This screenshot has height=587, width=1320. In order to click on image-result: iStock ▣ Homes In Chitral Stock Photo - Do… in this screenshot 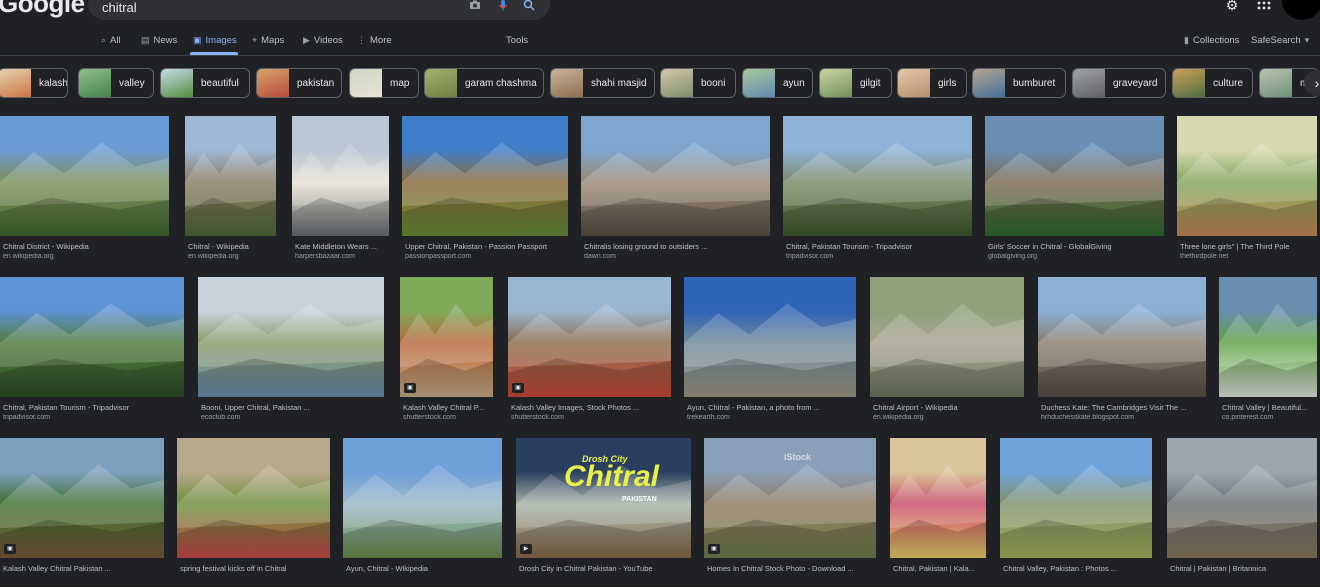, I will do `click(790, 512)`.